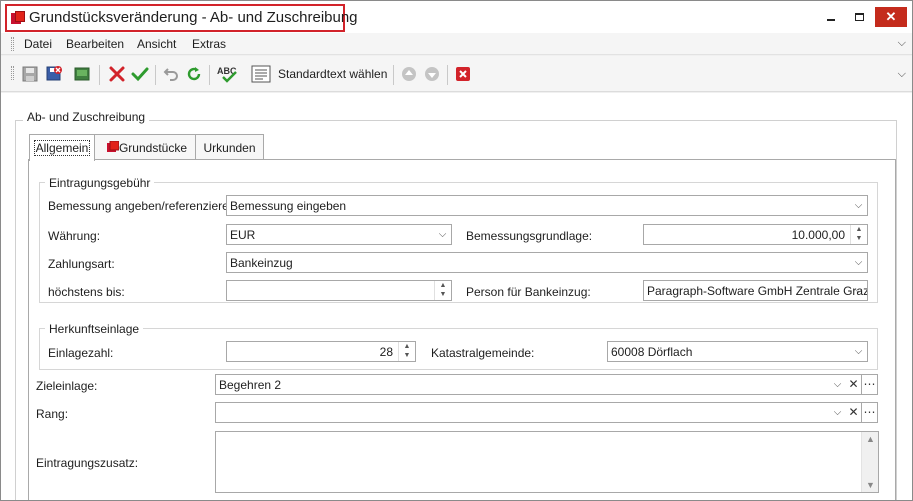 The width and height of the screenshot is (913, 501). What do you see at coordinates (529, 236) in the screenshot?
I see `grundlage-label: Bemessungsgrundlage:` at bounding box center [529, 236].